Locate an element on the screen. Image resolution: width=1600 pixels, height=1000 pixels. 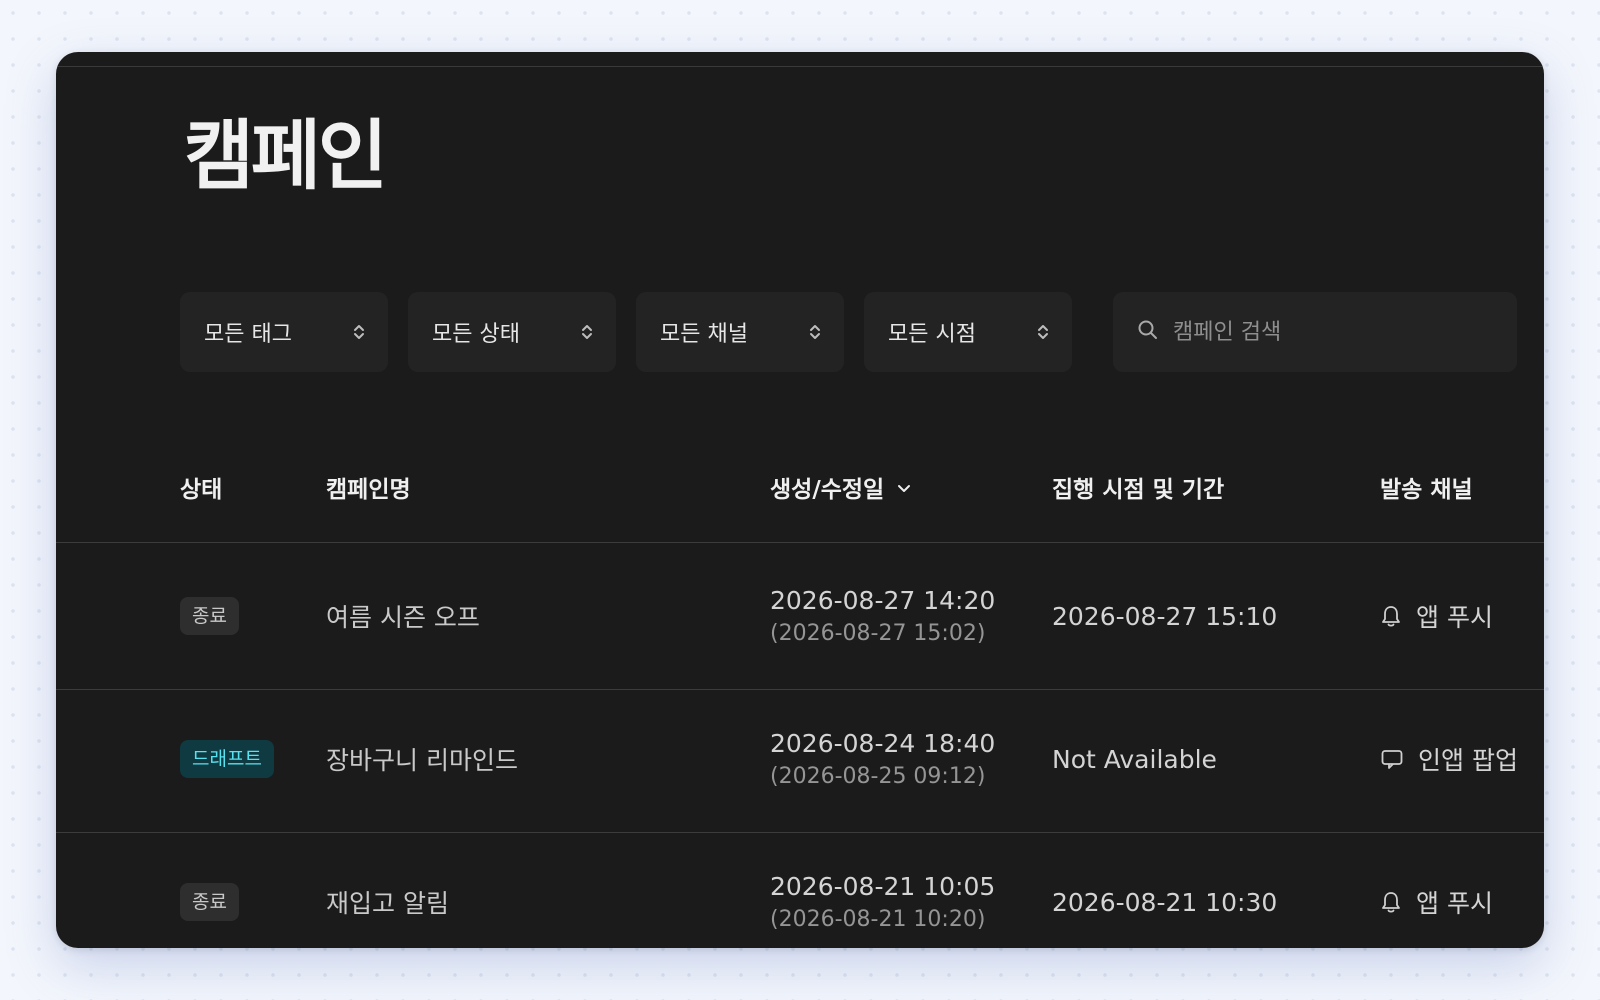
status-badge: 드래프트 is located at coordinates (227, 759).